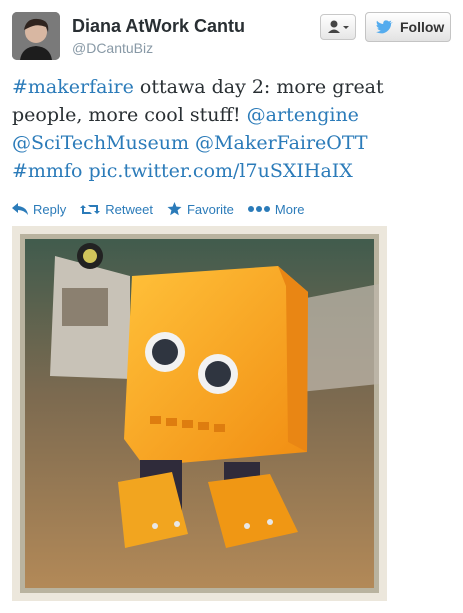 This screenshot has width=463, height=613. What do you see at coordinates (50, 209) in the screenshot?
I see `reply-label: Reply` at bounding box center [50, 209].